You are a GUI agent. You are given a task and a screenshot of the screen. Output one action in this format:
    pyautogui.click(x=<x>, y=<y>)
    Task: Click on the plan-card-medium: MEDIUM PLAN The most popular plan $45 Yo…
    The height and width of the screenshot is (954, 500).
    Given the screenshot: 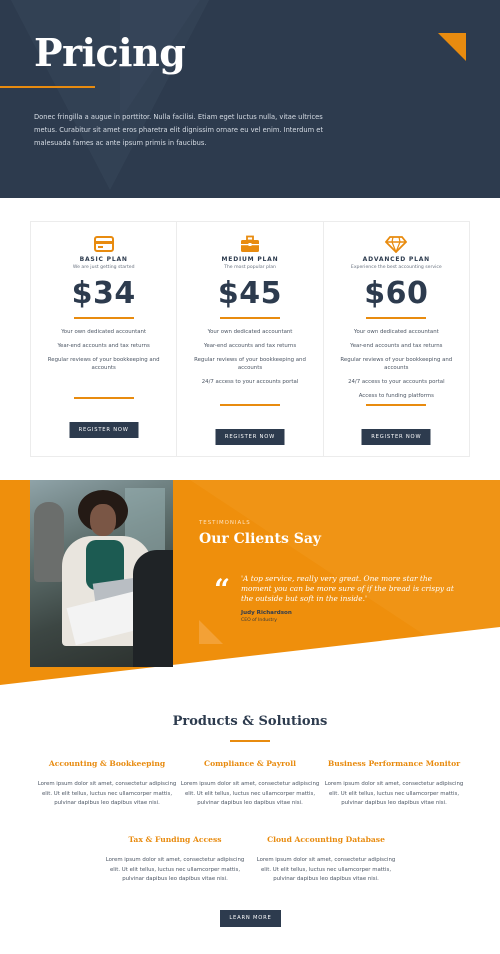 What is the action you would take?
    pyautogui.click(x=250, y=339)
    